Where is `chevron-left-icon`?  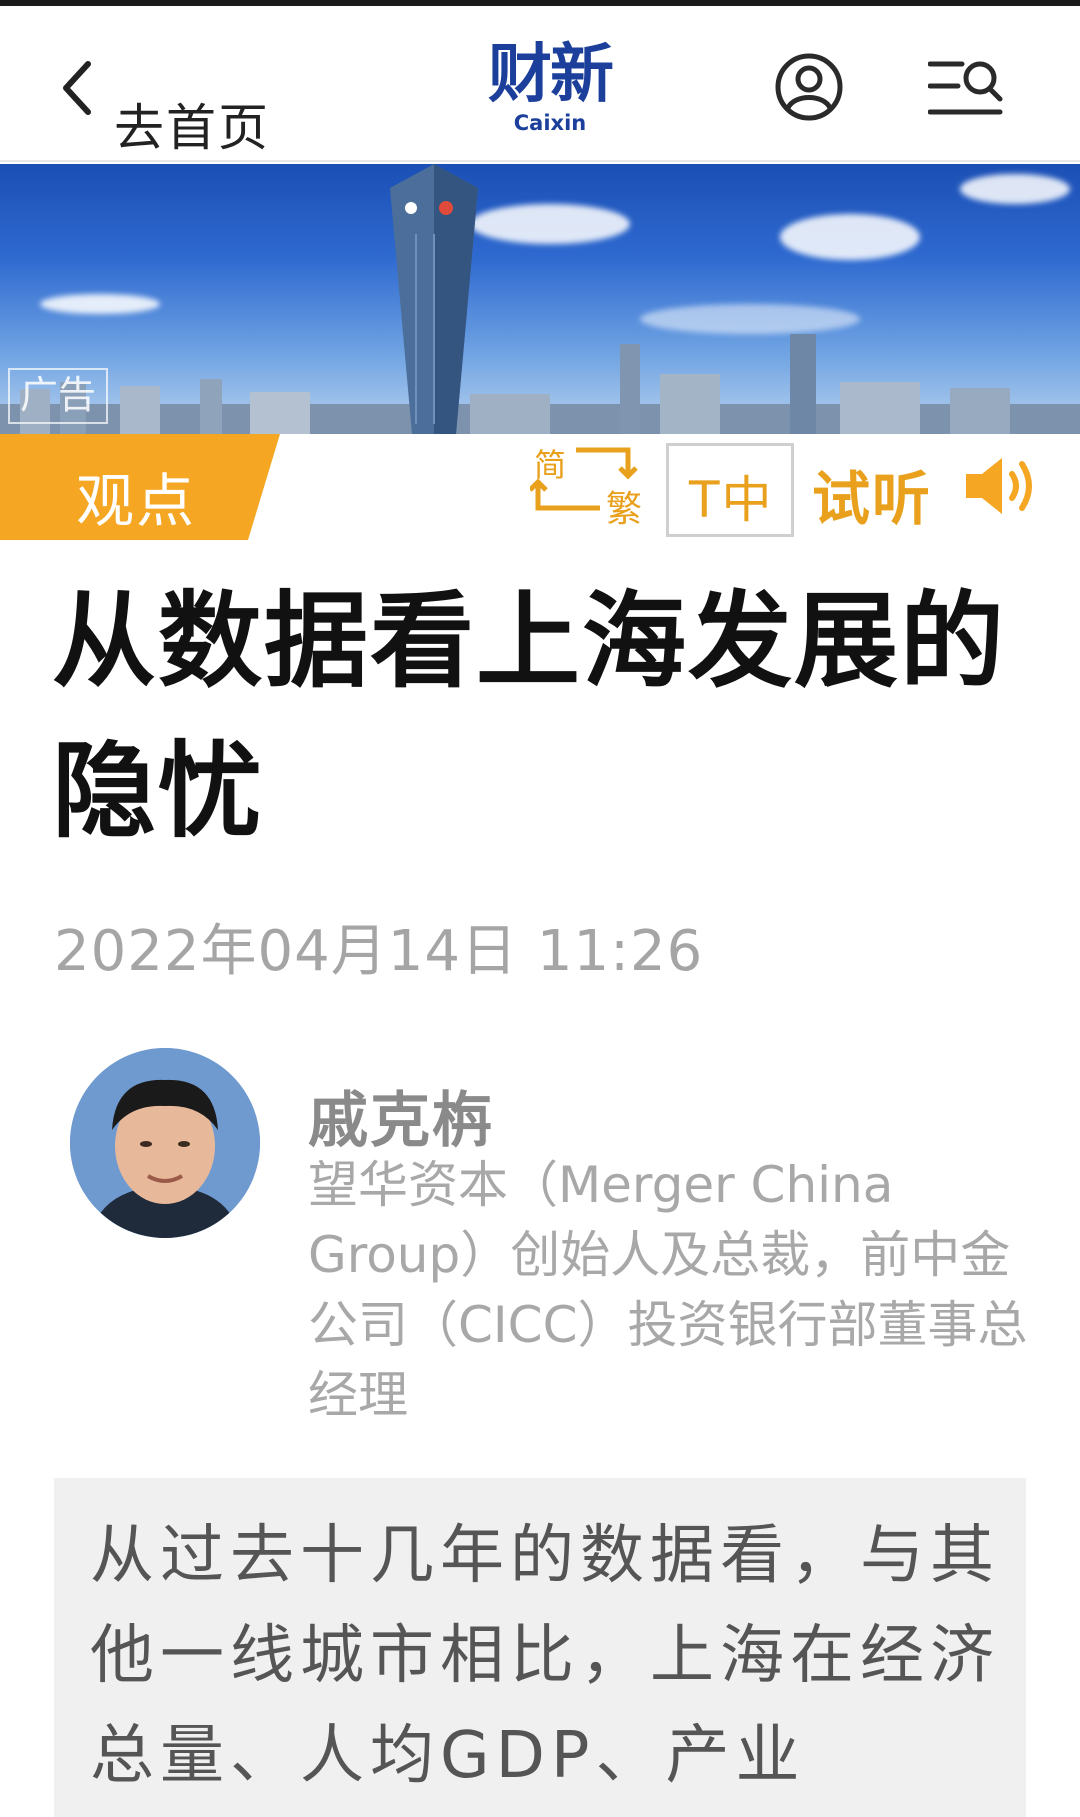
chevron-left-icon is located at coordinates (77, 88).